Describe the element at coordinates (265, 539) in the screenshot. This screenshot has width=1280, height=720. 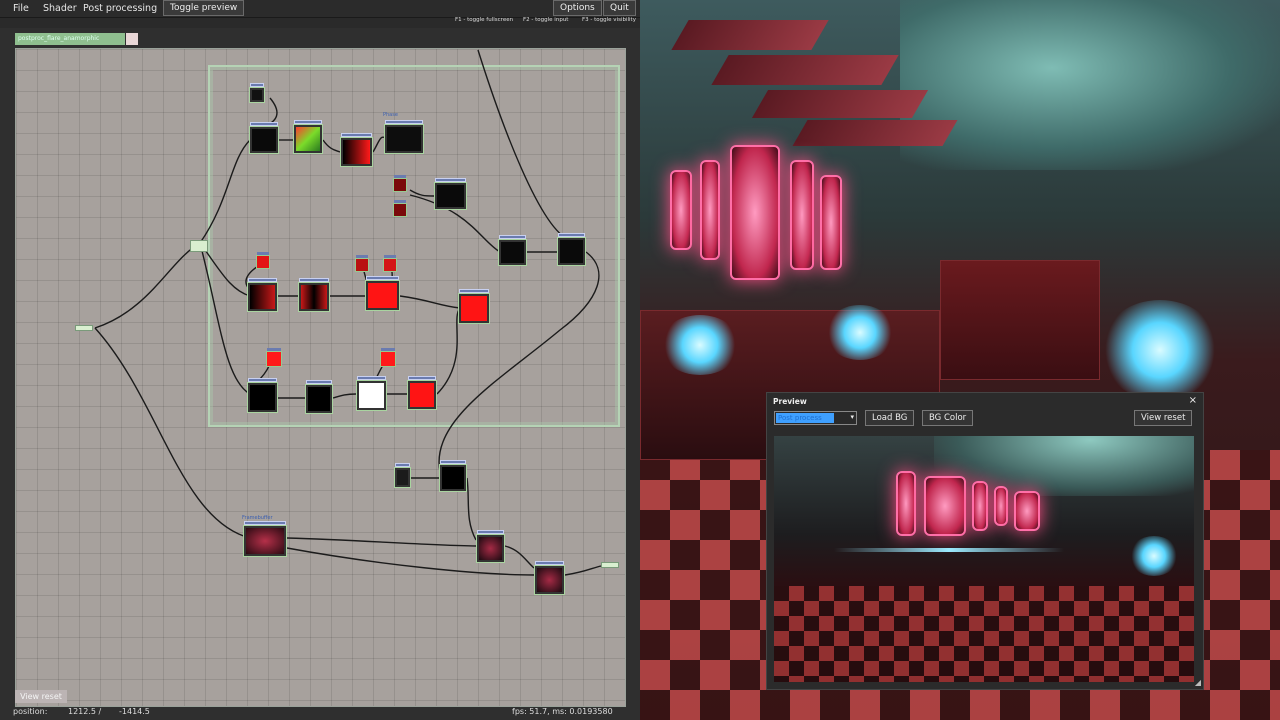
I see `framebuffer-node` at that location.